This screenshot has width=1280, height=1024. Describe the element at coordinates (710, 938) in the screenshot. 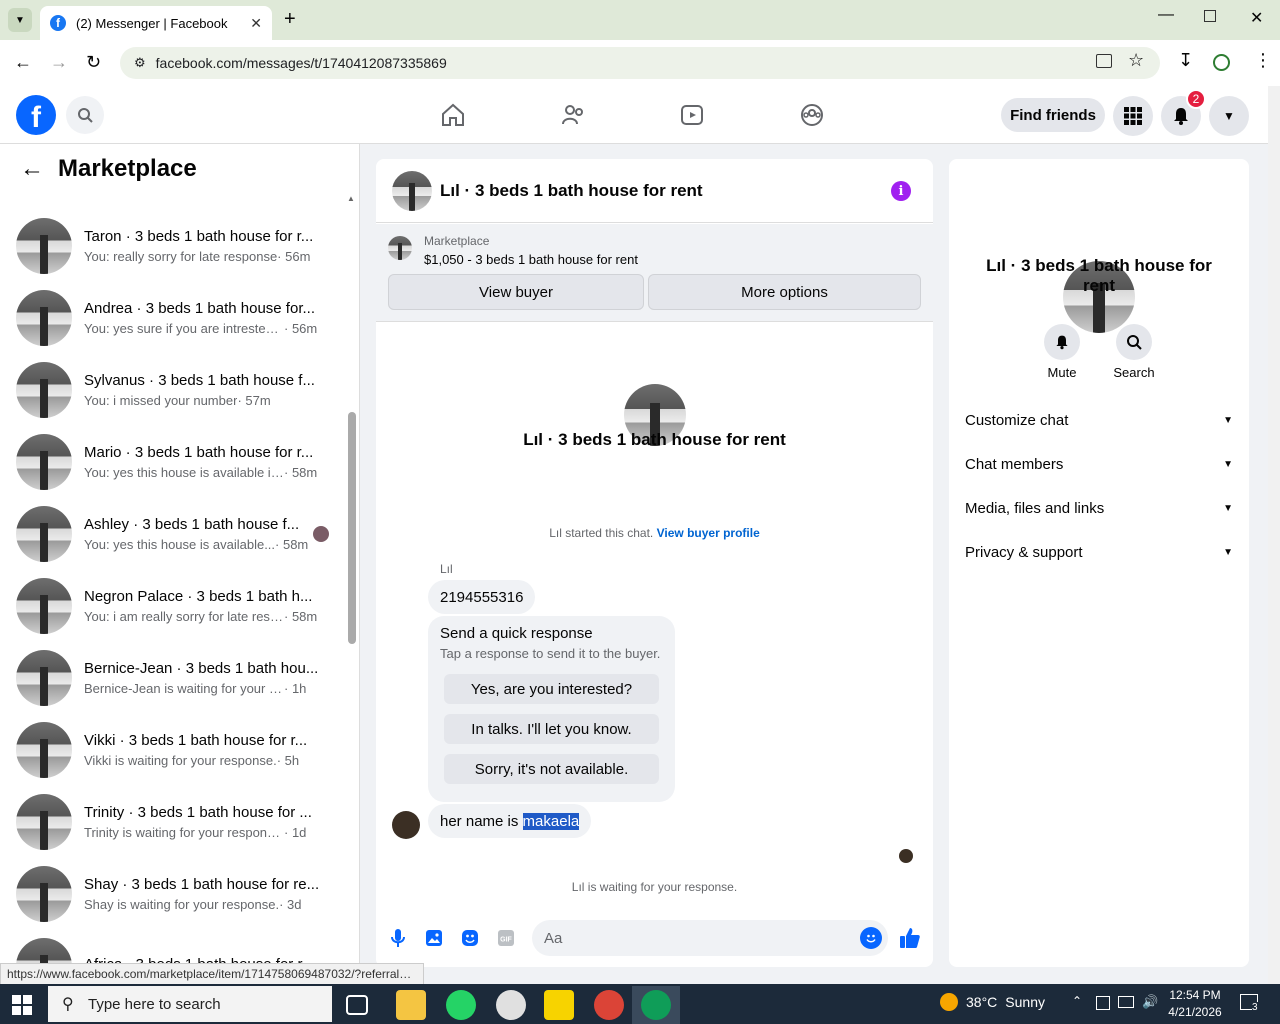

I see `message-input: Aa` at that location.